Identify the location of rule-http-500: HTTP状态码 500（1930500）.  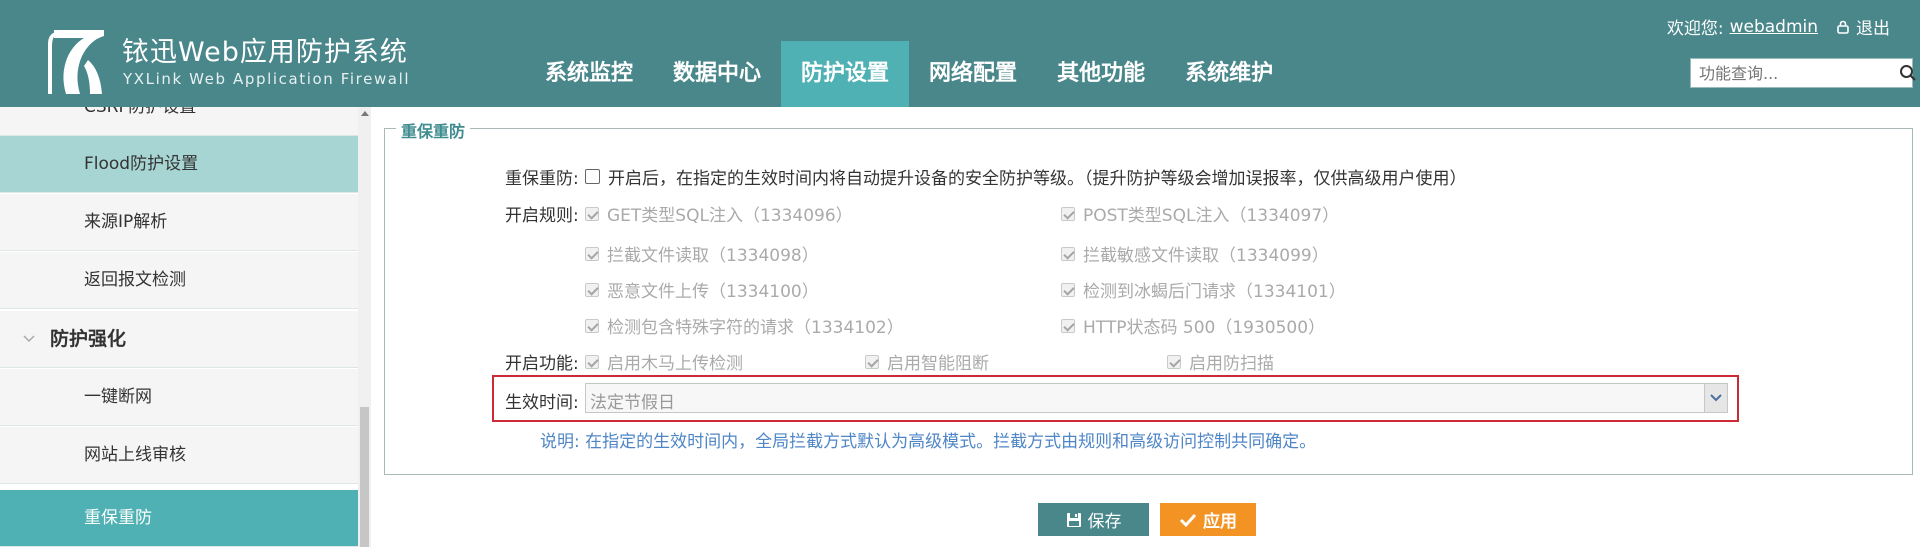
(1193, 325).